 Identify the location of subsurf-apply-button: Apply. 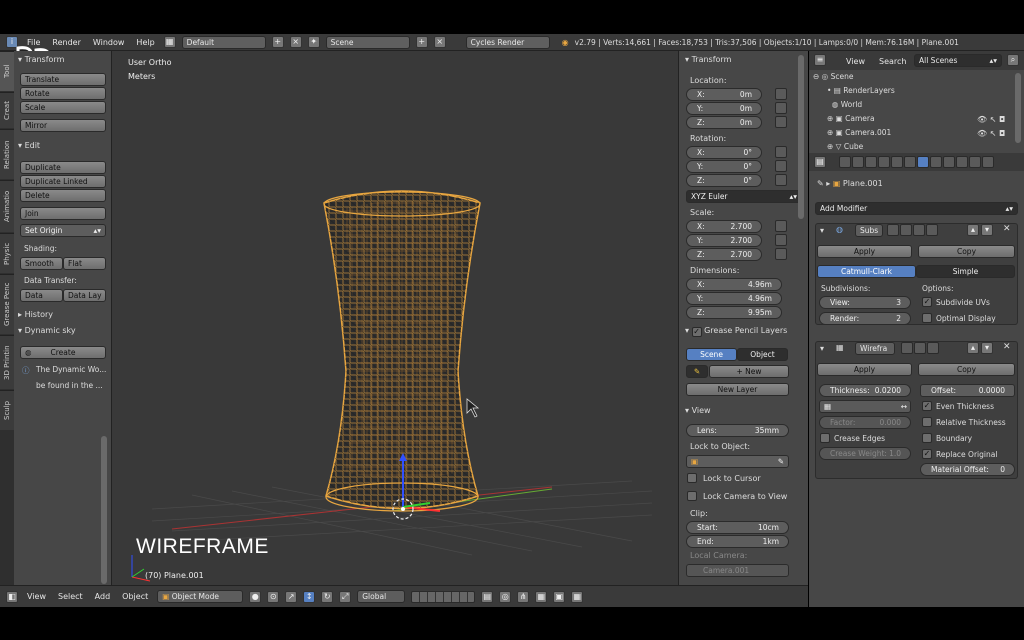
(864, 251).